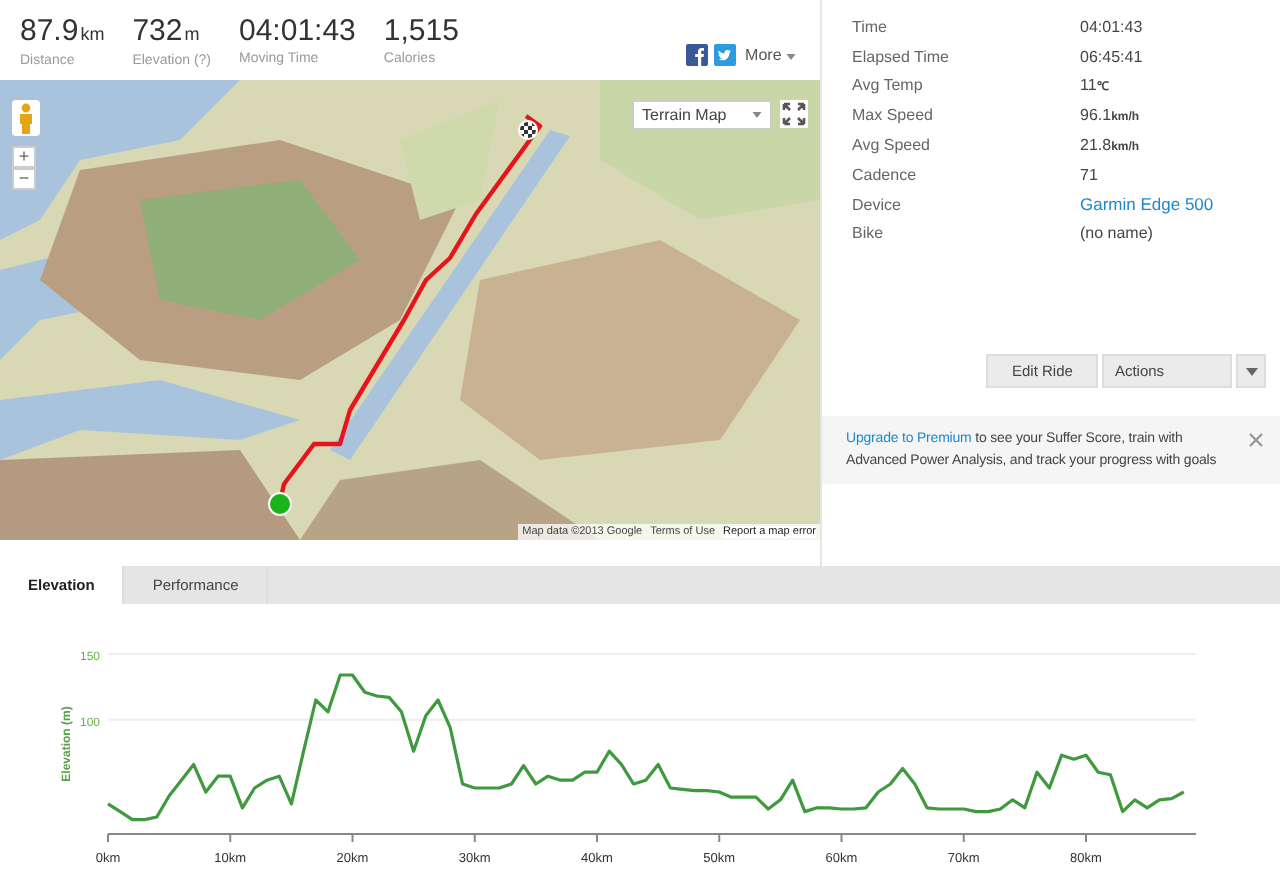 The height and width of the screenshot is (882, 1280). I want to click on stat-value: 1,515, so click(421, 32).